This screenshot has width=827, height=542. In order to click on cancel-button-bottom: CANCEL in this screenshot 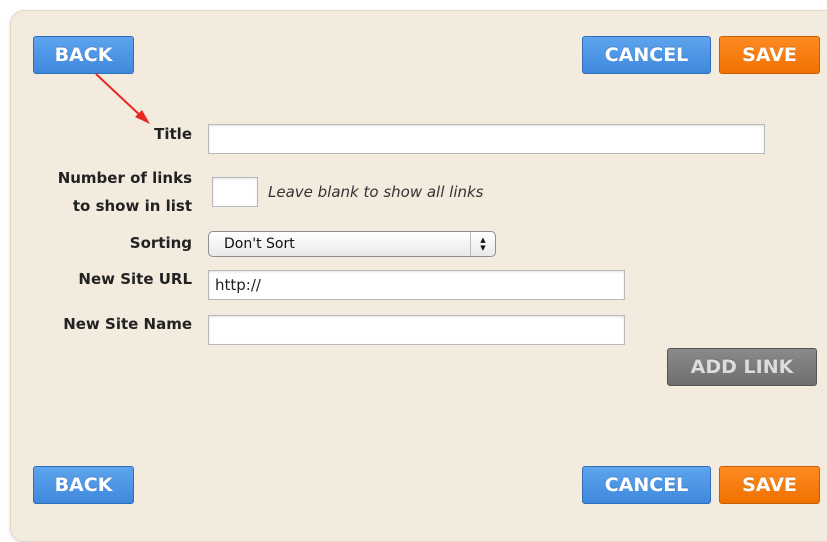, I will do `click(646, 485)`.